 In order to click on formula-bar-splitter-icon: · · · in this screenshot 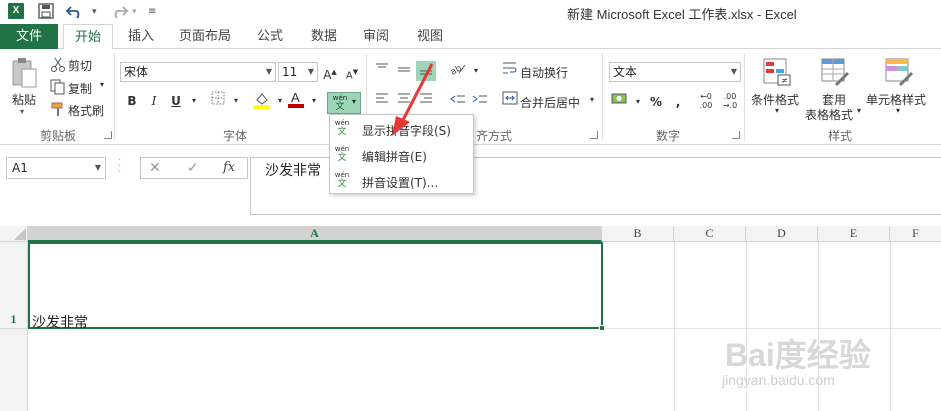, I will do `click(120, 167)`.